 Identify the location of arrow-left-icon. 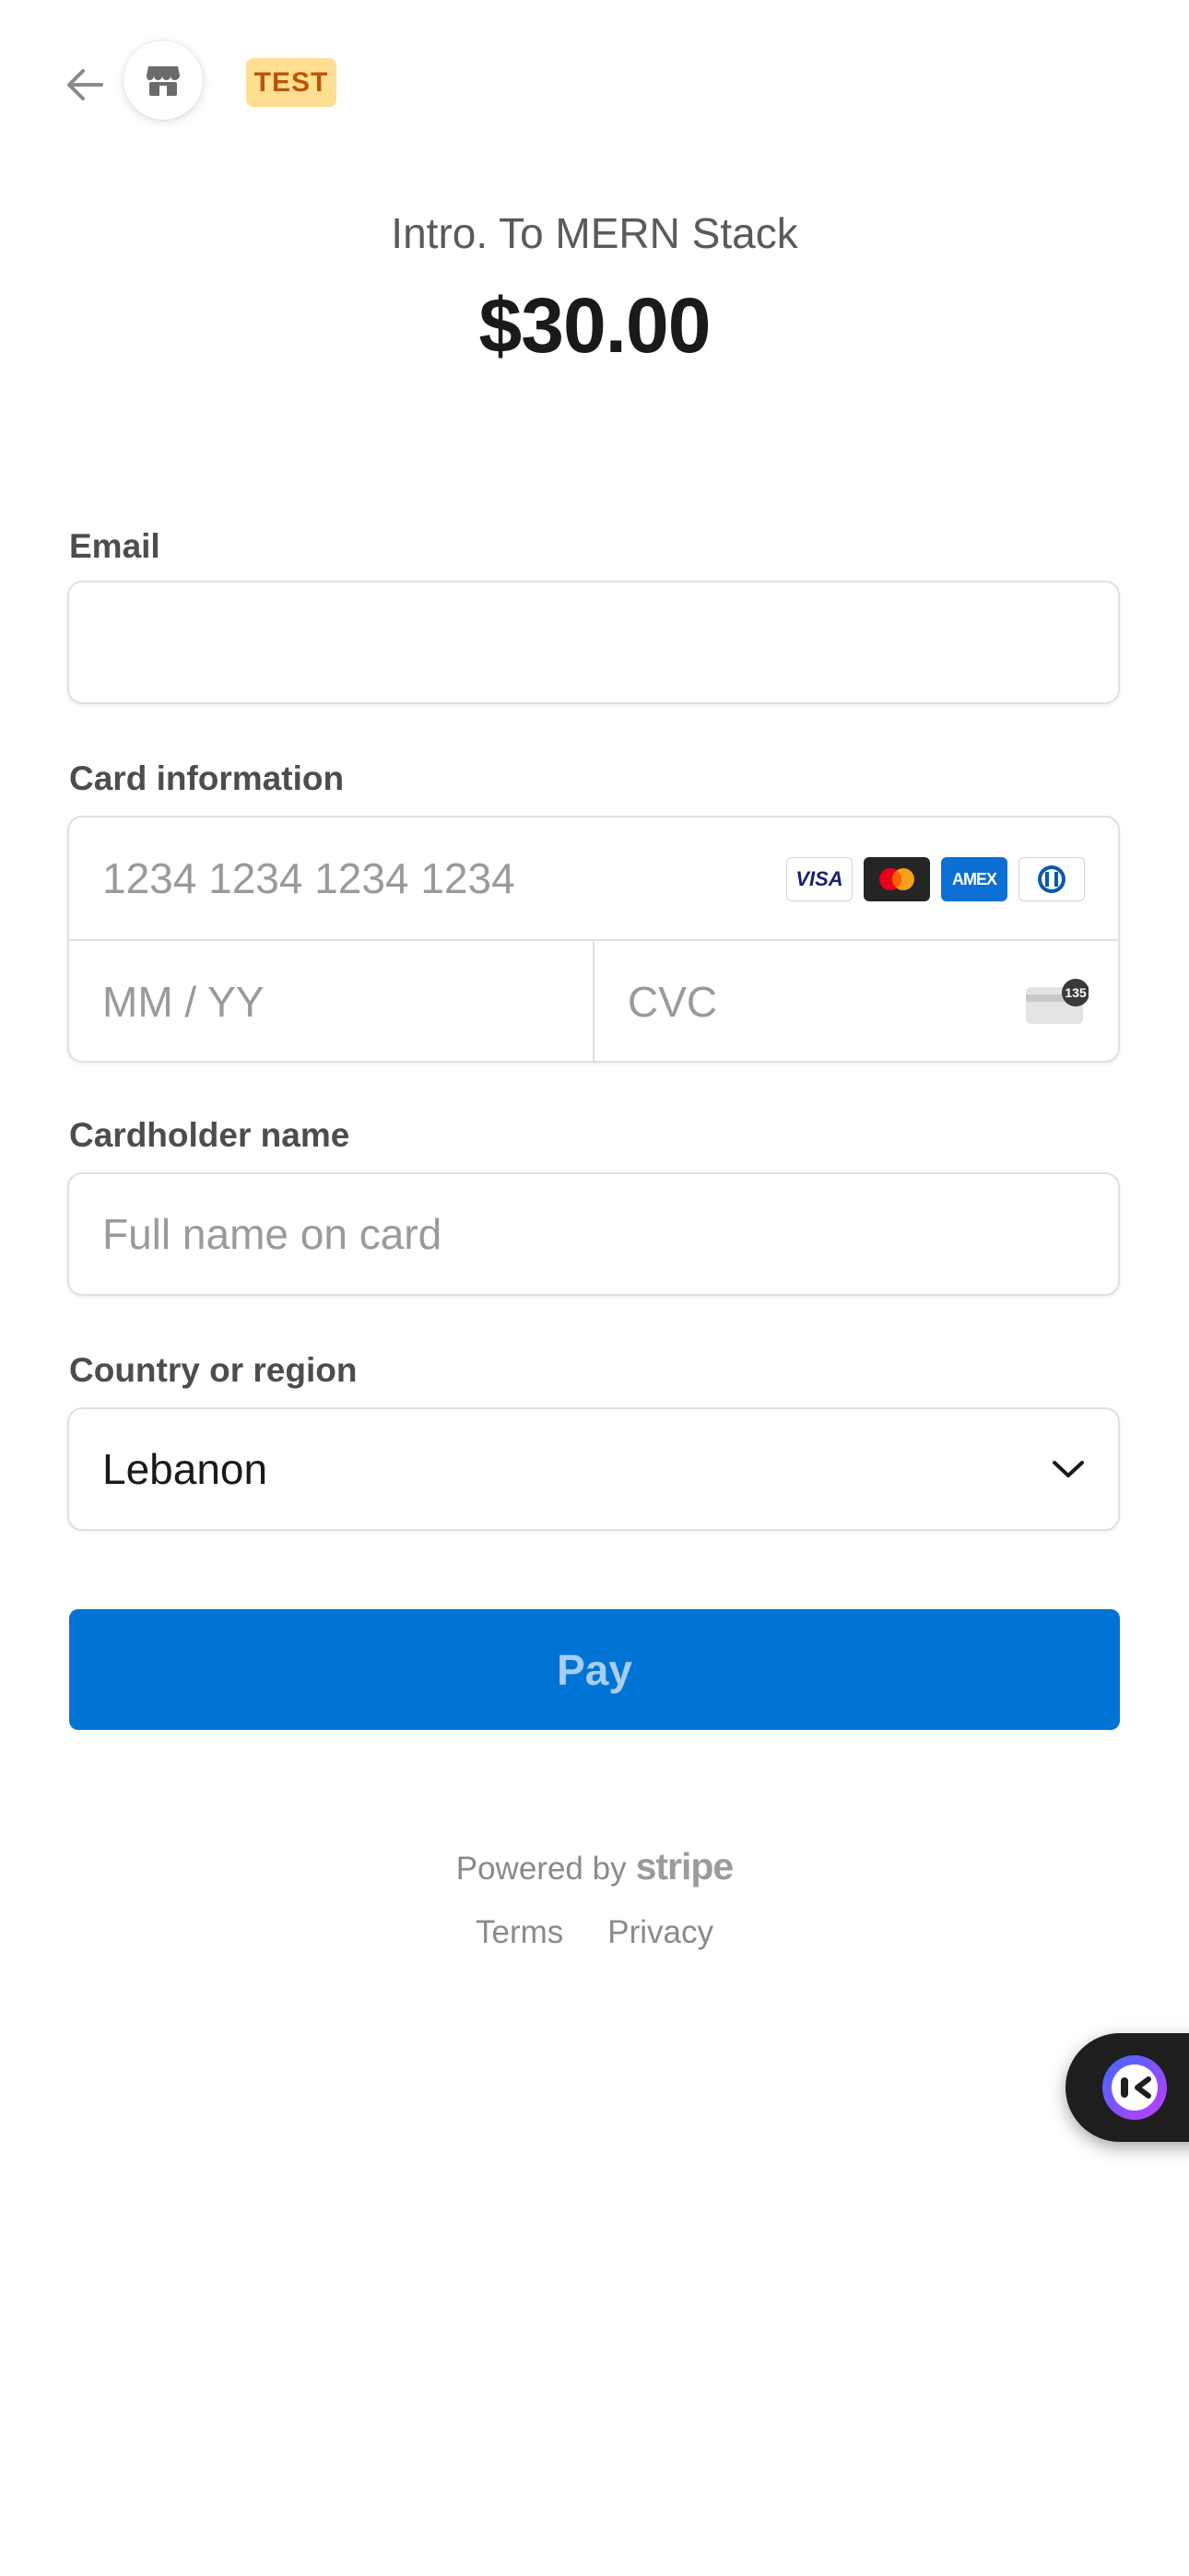
(85, 84).